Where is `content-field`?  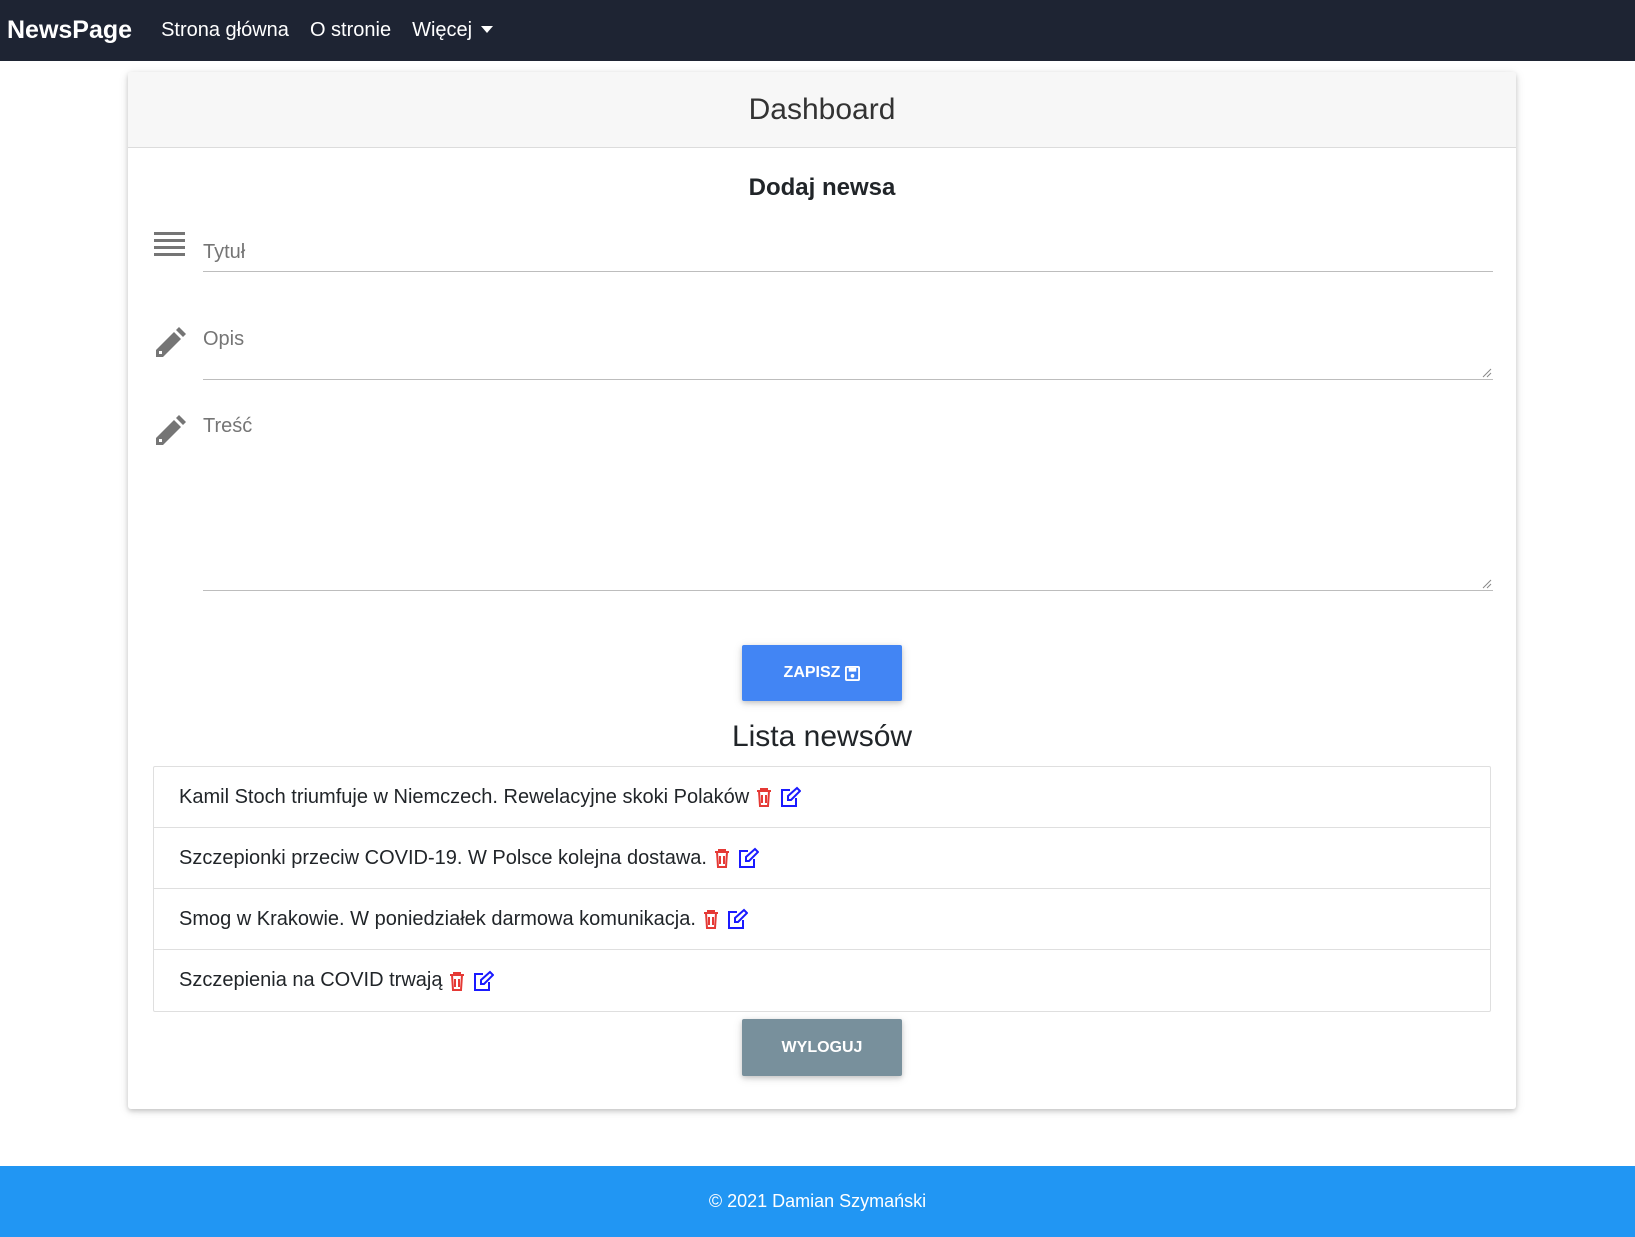
content-field is located at coordinates (848, 499).